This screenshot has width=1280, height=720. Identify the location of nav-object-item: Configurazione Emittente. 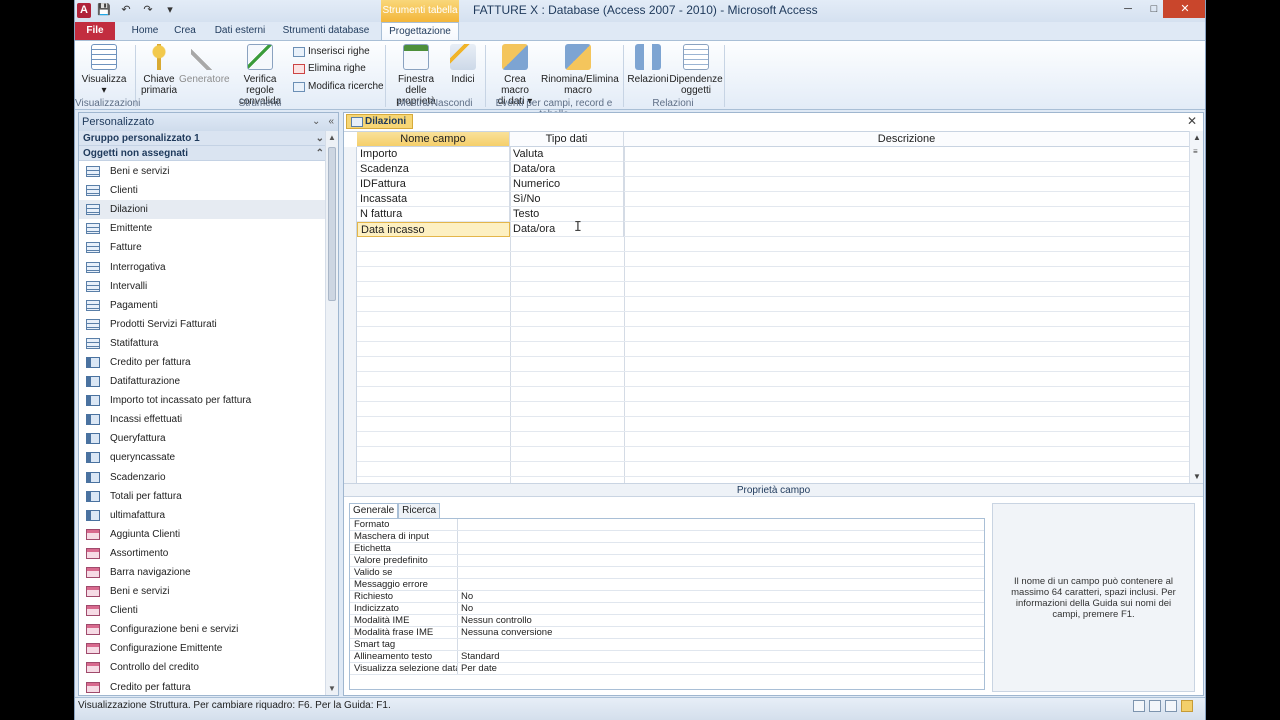
(202, 648).